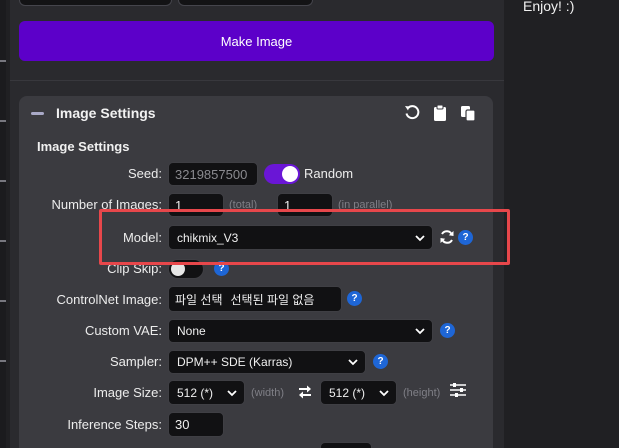 This screenshot has height=448, width=619. I want to click on sampler-select: DPM++ SDE (Karras), so click(267, 362).